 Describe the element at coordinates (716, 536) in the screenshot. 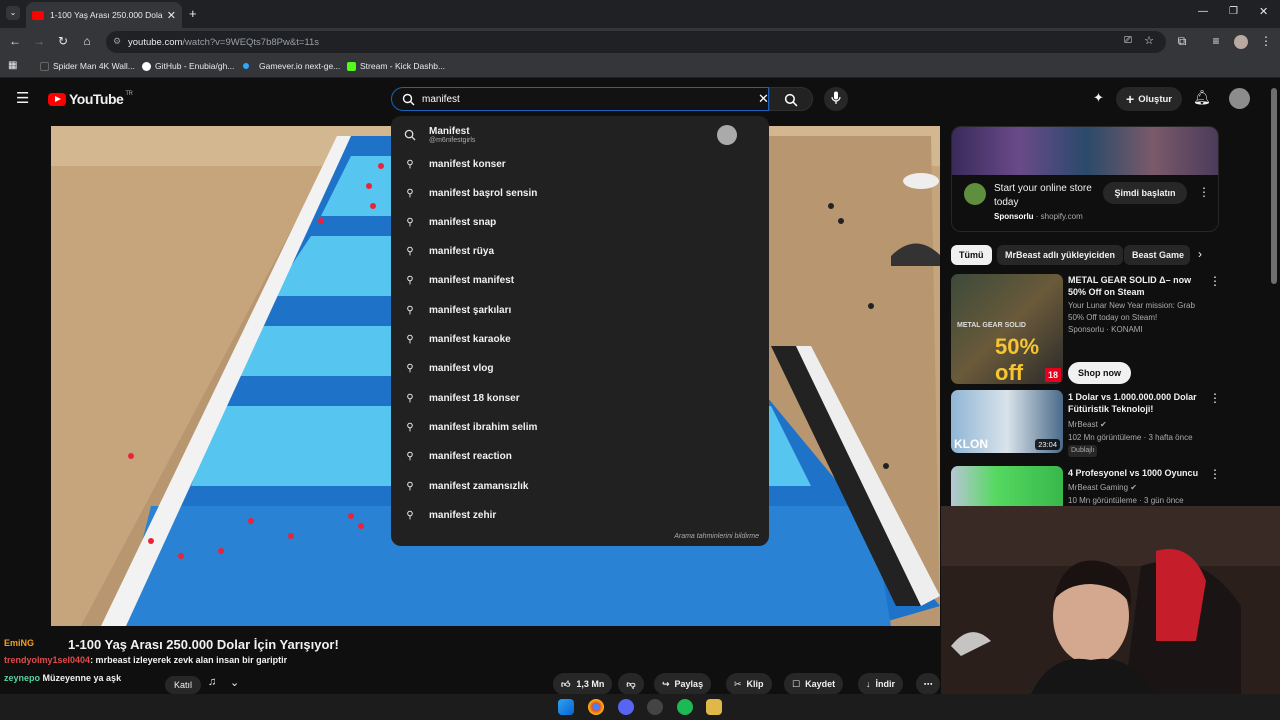

I see `report-predictions-link: Arama tahminlerini bildirme` at that location.